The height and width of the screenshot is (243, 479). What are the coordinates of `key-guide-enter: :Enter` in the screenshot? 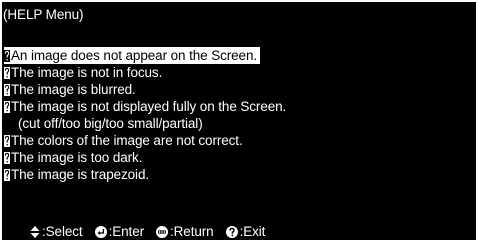 It's located at (119, 231).